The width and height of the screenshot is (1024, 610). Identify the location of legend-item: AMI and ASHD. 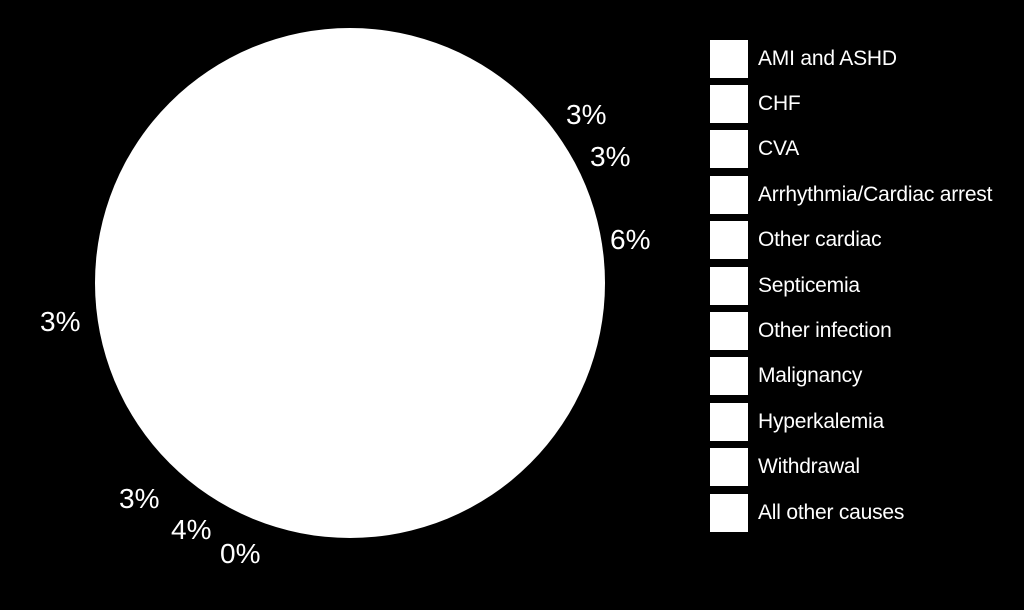
(851, 58).